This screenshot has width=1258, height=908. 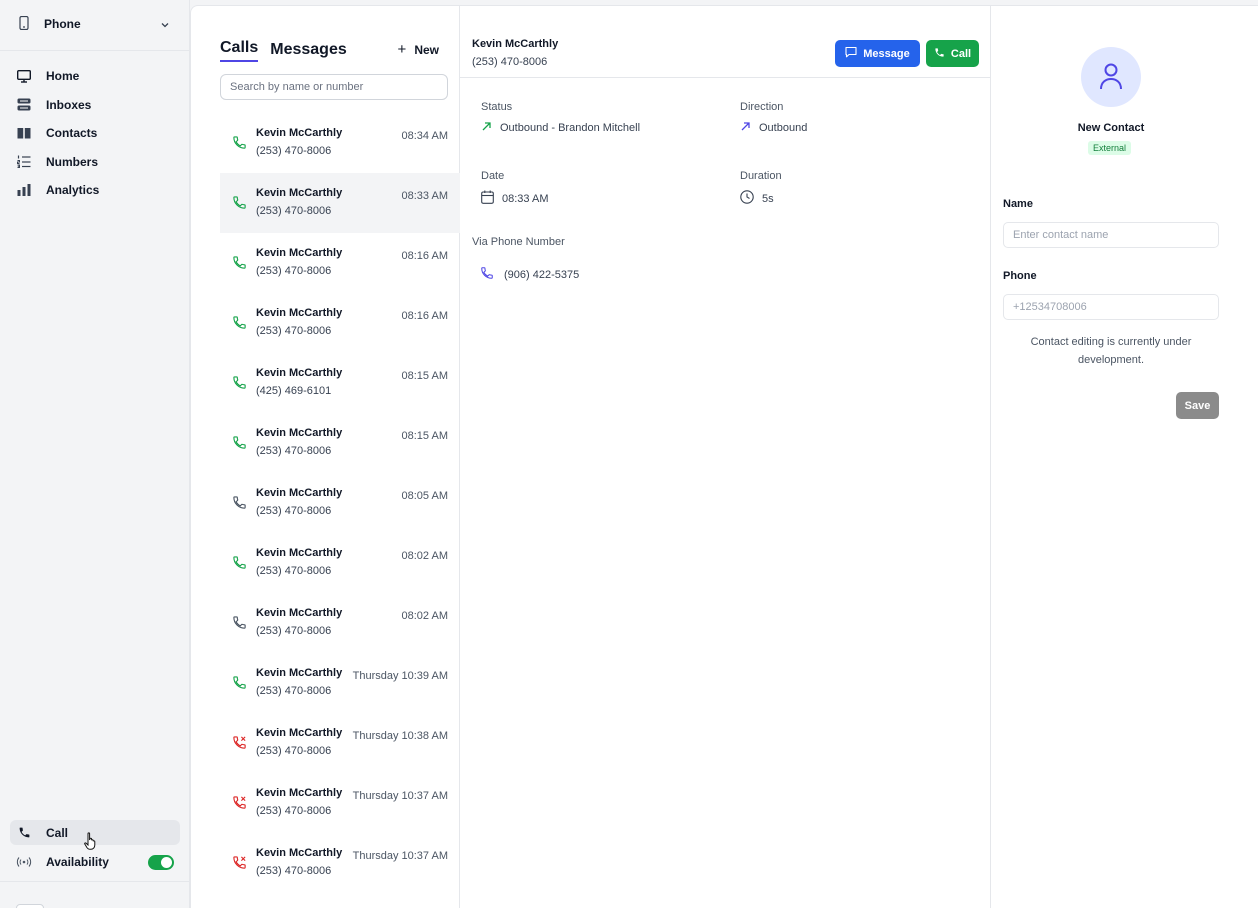 I want to click on call-time: 08:05 AM, so click(x=424, y=496).